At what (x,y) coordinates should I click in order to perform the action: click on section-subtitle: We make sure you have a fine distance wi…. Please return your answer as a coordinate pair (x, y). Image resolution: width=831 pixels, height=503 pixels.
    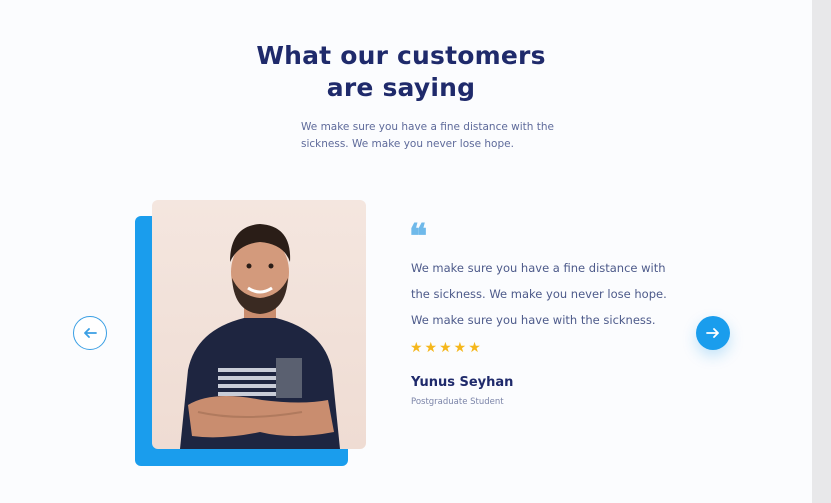
    Looking at the image, I should click on (427, 135).